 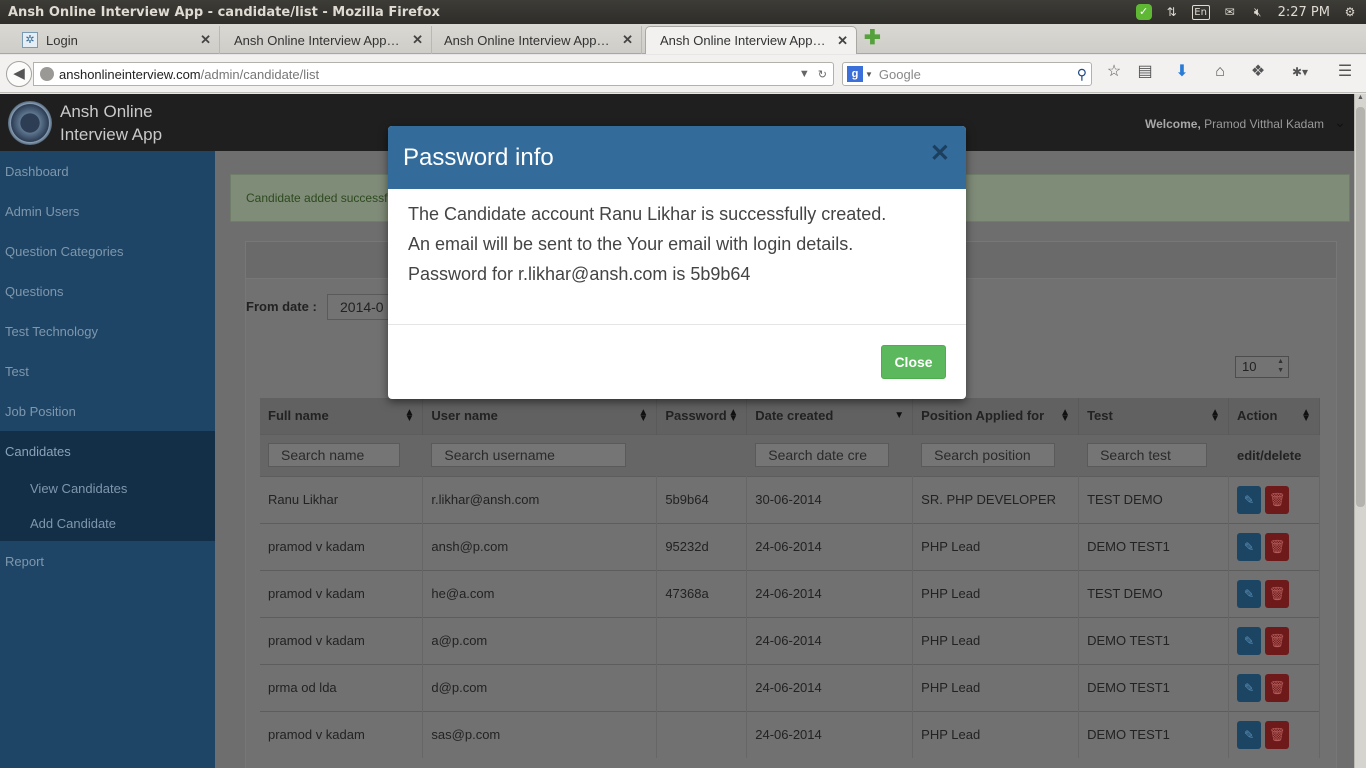 I want to click on cell-user-name: d@p.com, so click(x=540, y=687).